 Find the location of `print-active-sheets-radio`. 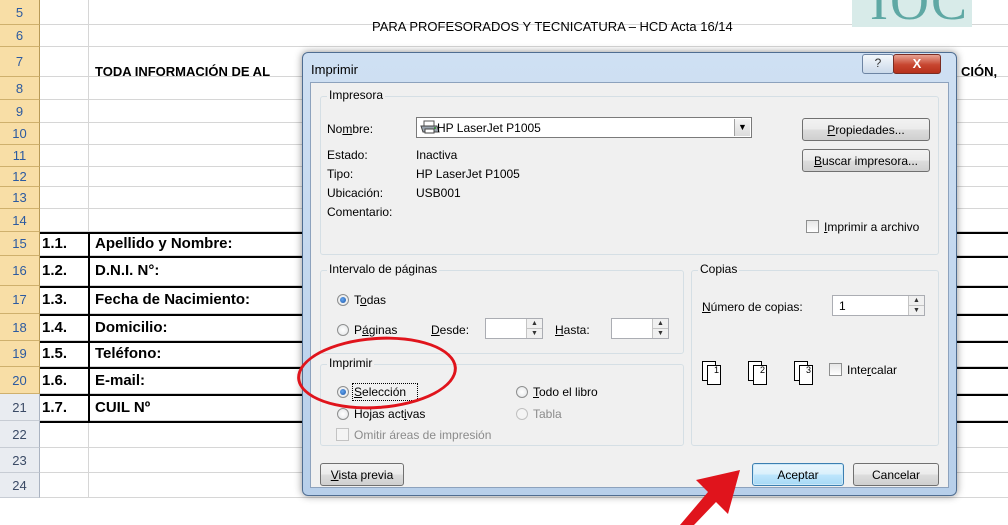

print-active-sheets-radio is located at coordinates (343, 414).